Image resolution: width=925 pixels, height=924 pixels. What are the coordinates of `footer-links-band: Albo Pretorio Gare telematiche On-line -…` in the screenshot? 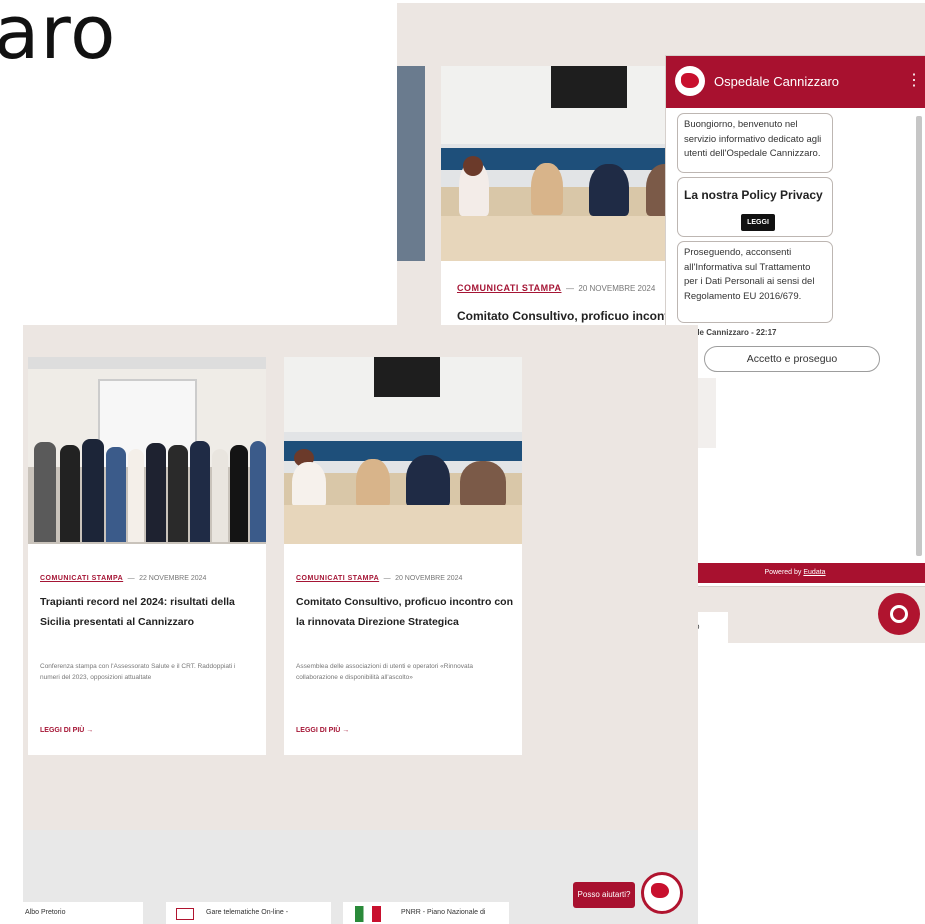 It's located at (360, 877).